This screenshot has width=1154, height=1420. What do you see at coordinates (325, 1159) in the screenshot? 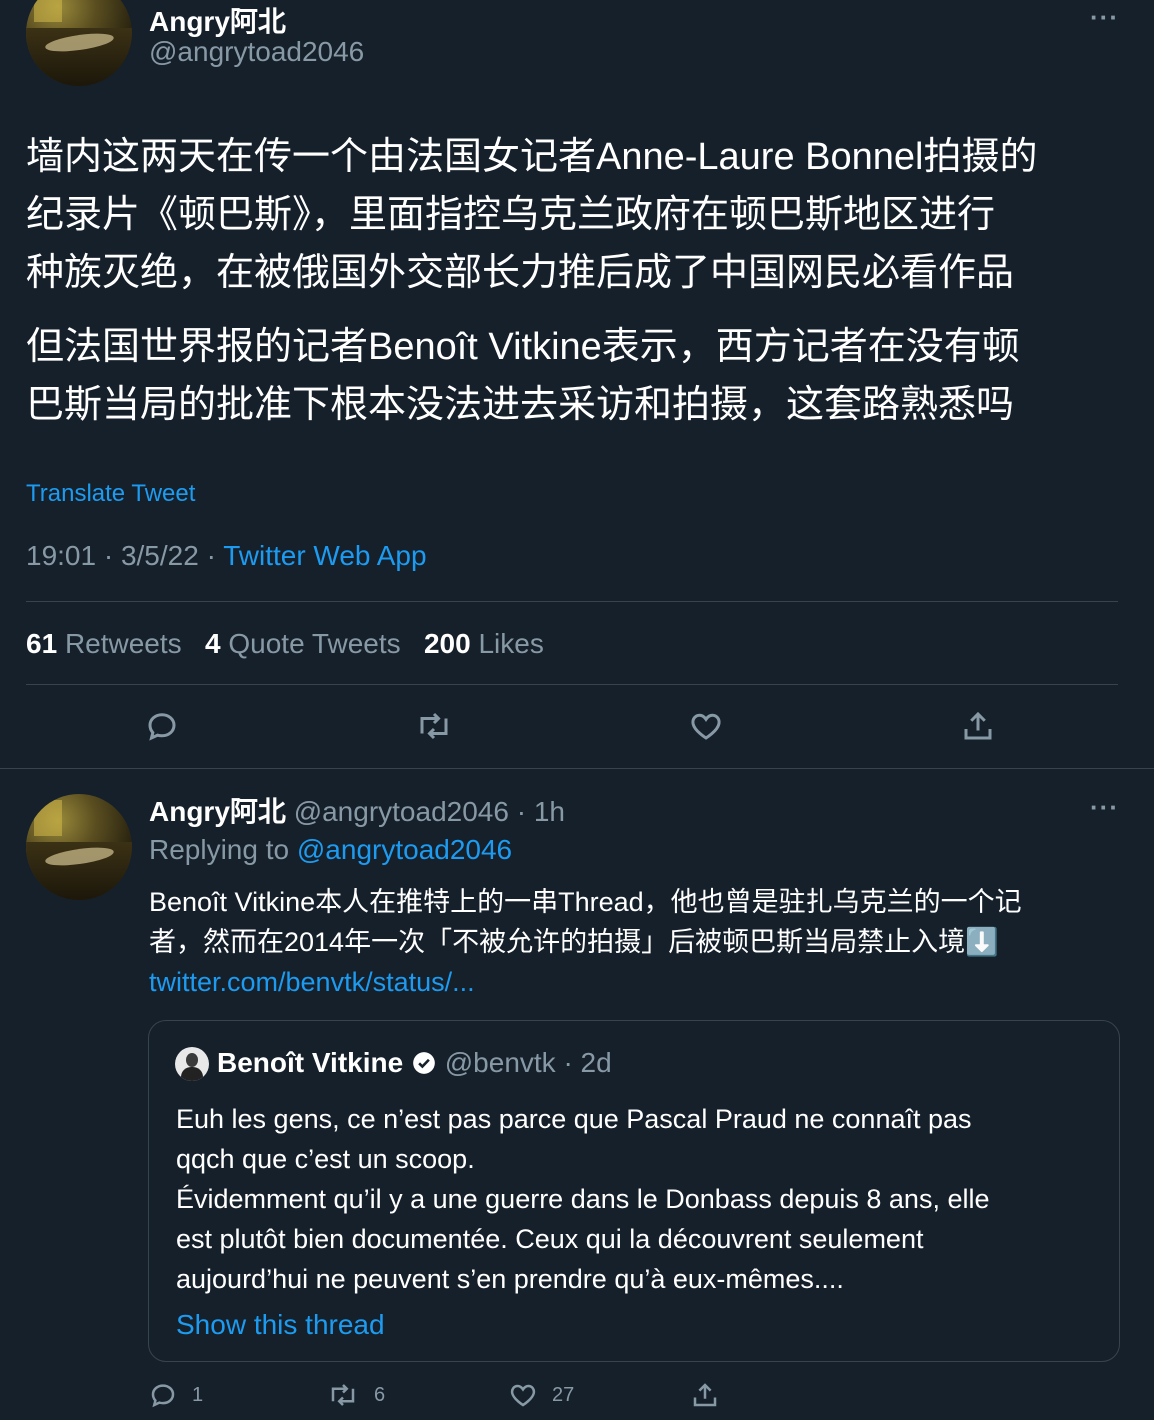
I see `quoted-text-line: qqch que c’est un scoop.` at bounding box center [325, 1159].